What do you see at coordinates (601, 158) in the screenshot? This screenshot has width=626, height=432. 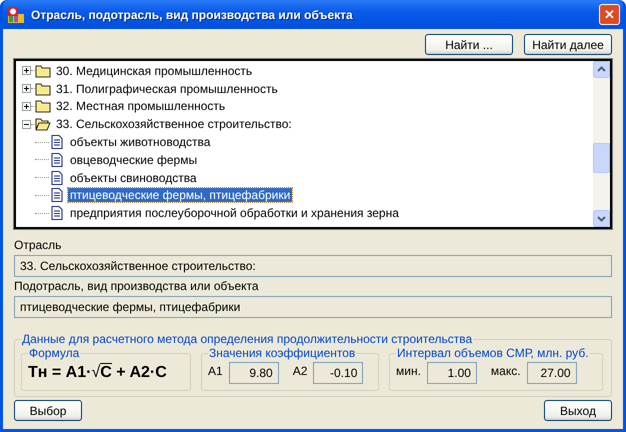 I see `scroll-thumb` at bounding box center [601, 158].